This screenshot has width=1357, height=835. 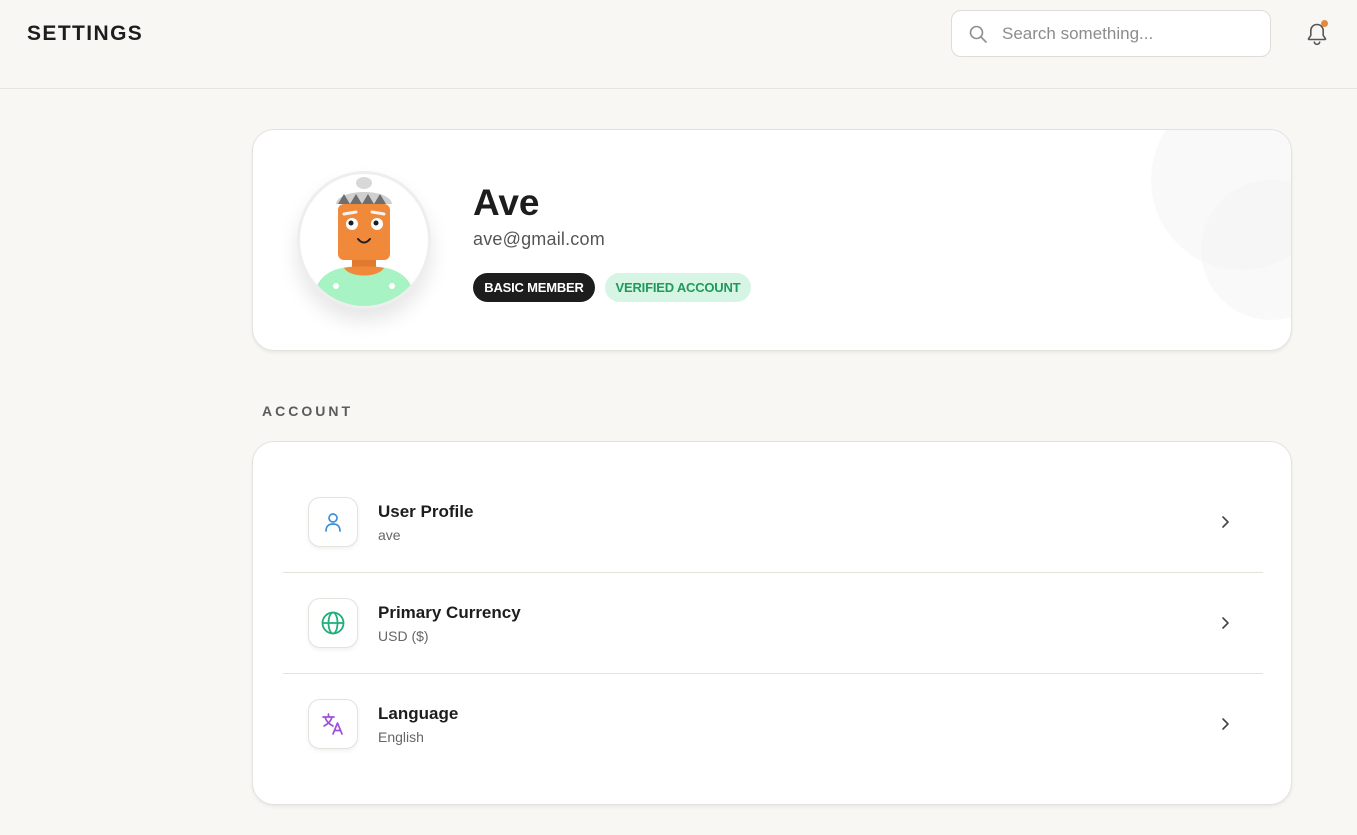 What do you see at coordinates (506, 202) in the screenshot?
I see `user-name: Ave` at bounding box center [506, 202].